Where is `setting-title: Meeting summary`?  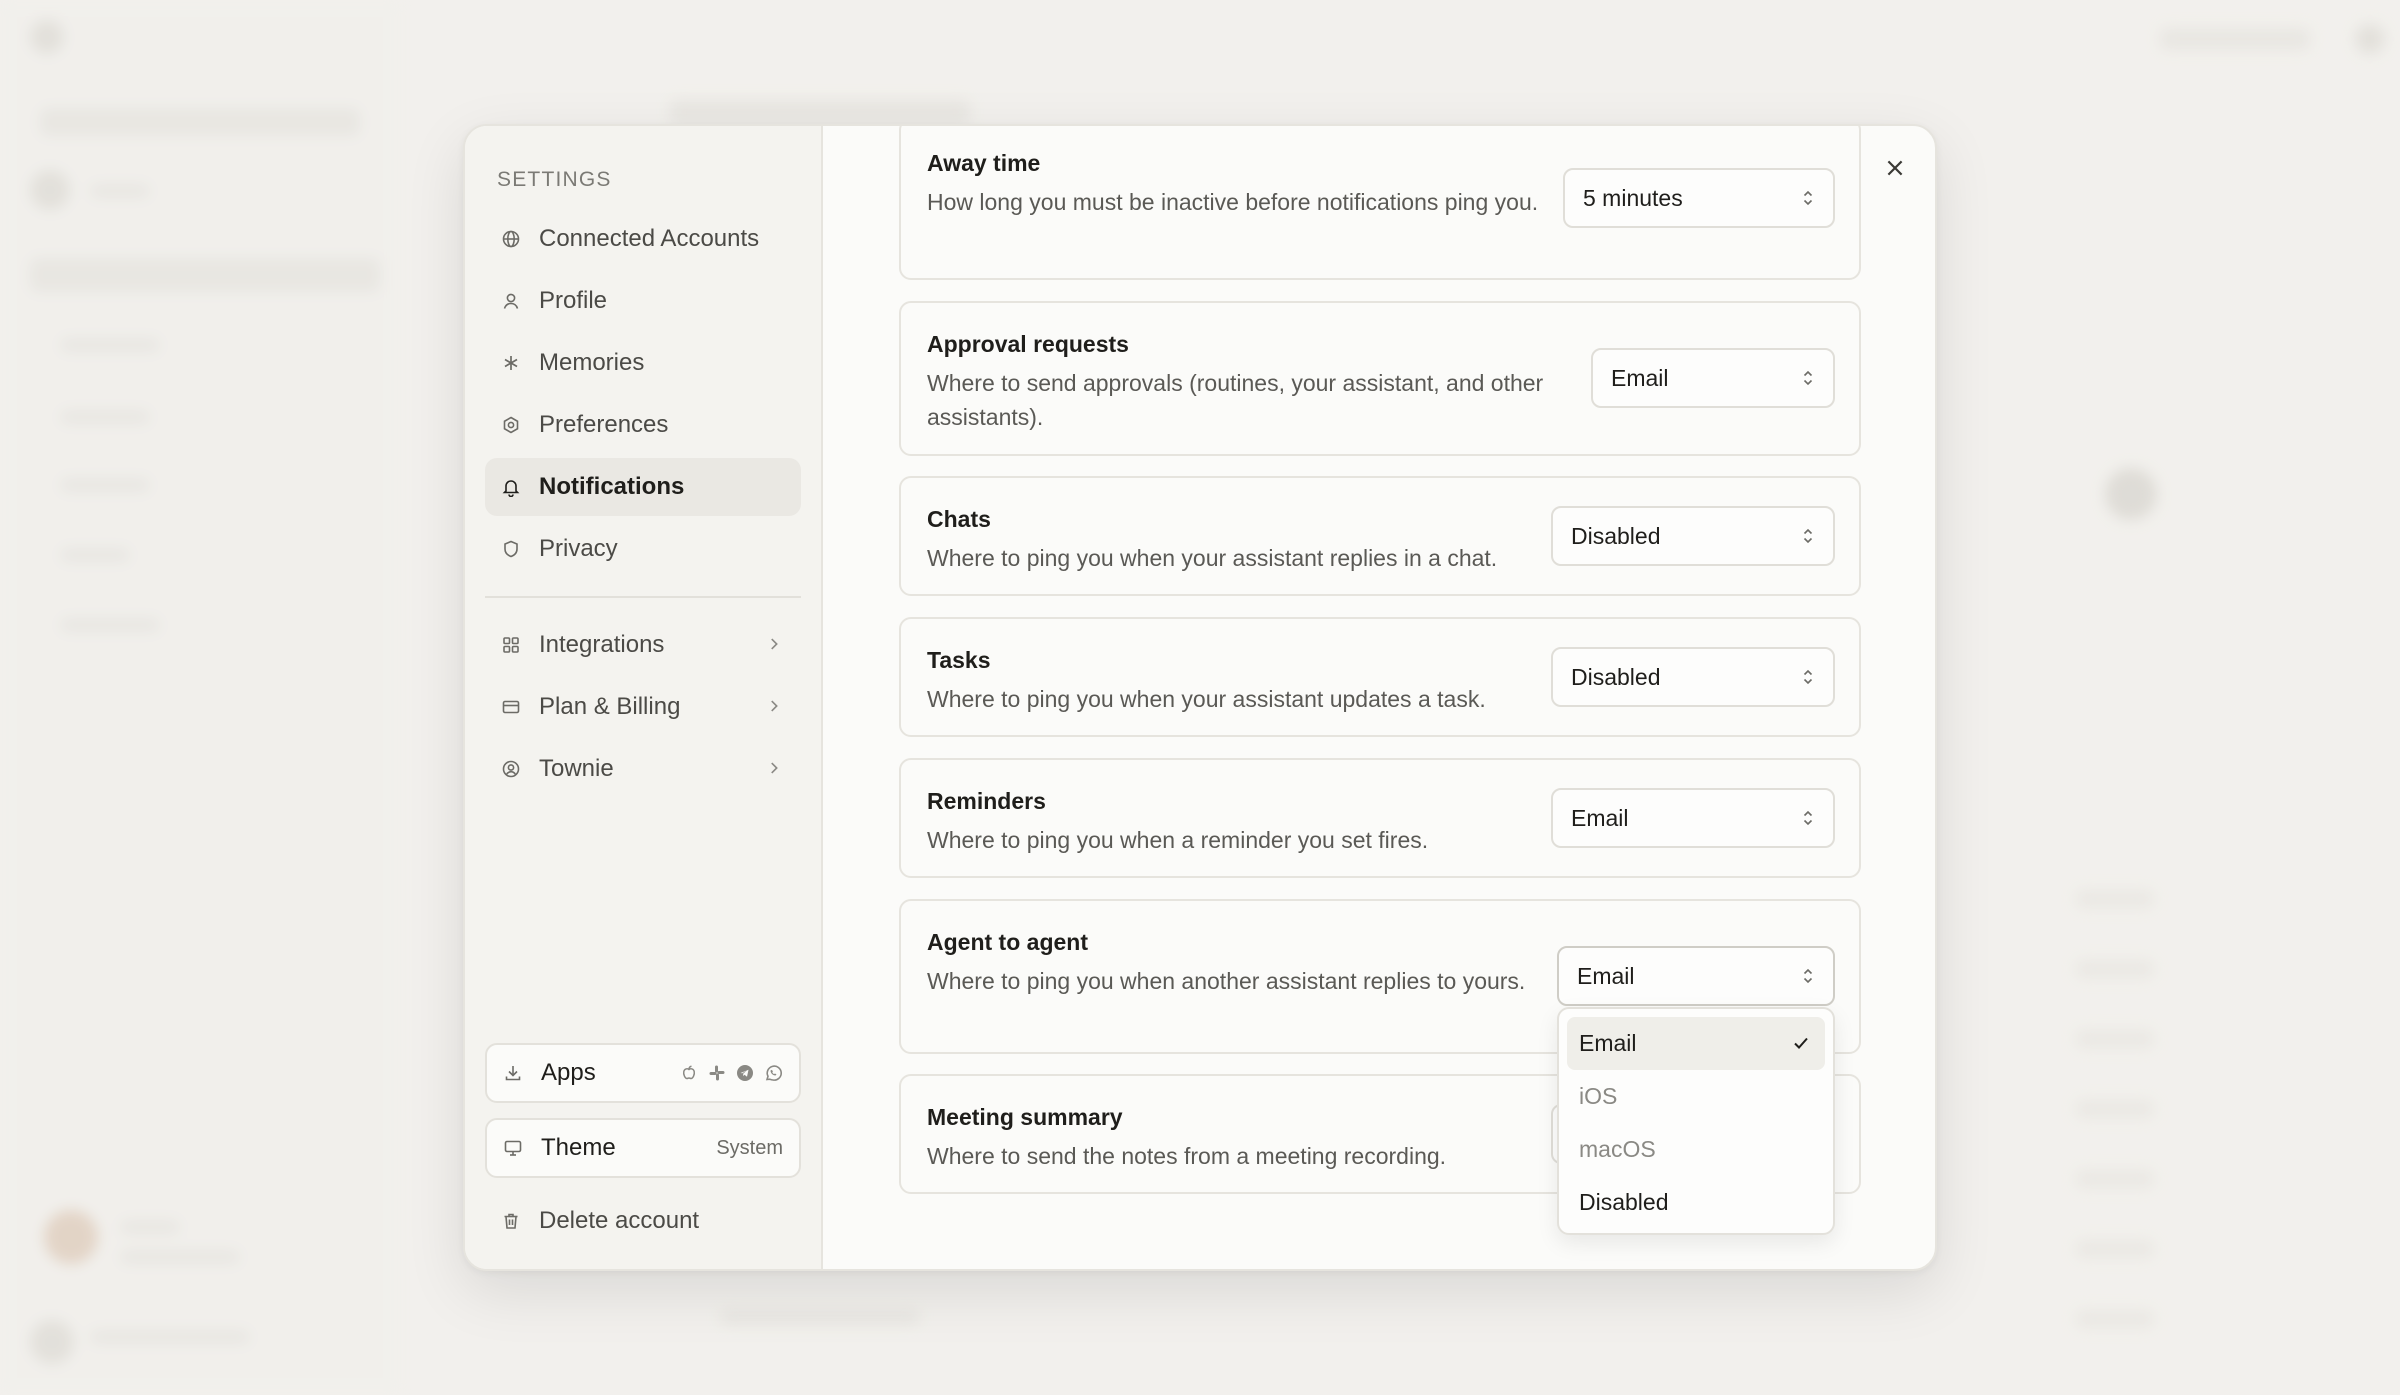
setting-title: Meeting summary is located at coordinates (1025, 1117).